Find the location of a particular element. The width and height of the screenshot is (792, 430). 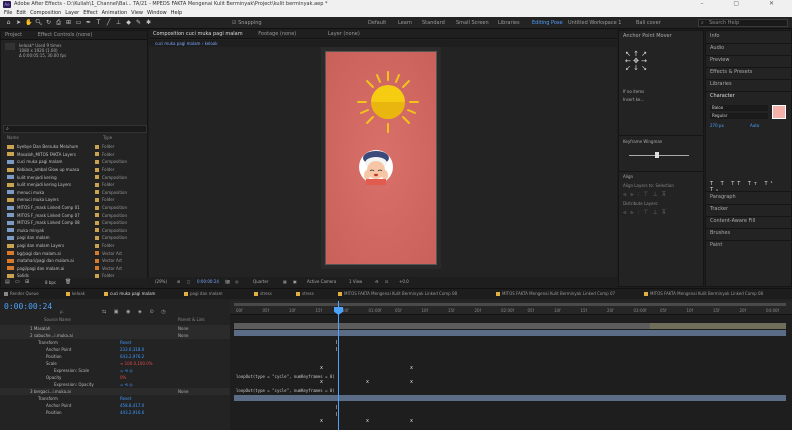

property-value: 233.0,318.0 is located at coordinates (132, 349).